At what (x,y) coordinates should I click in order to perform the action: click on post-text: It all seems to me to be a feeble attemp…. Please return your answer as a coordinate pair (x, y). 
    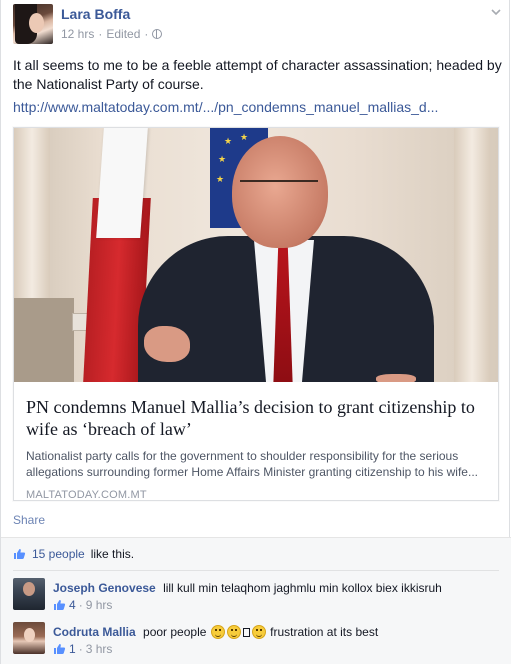
    Looking at the image, I should click on (257, 74).